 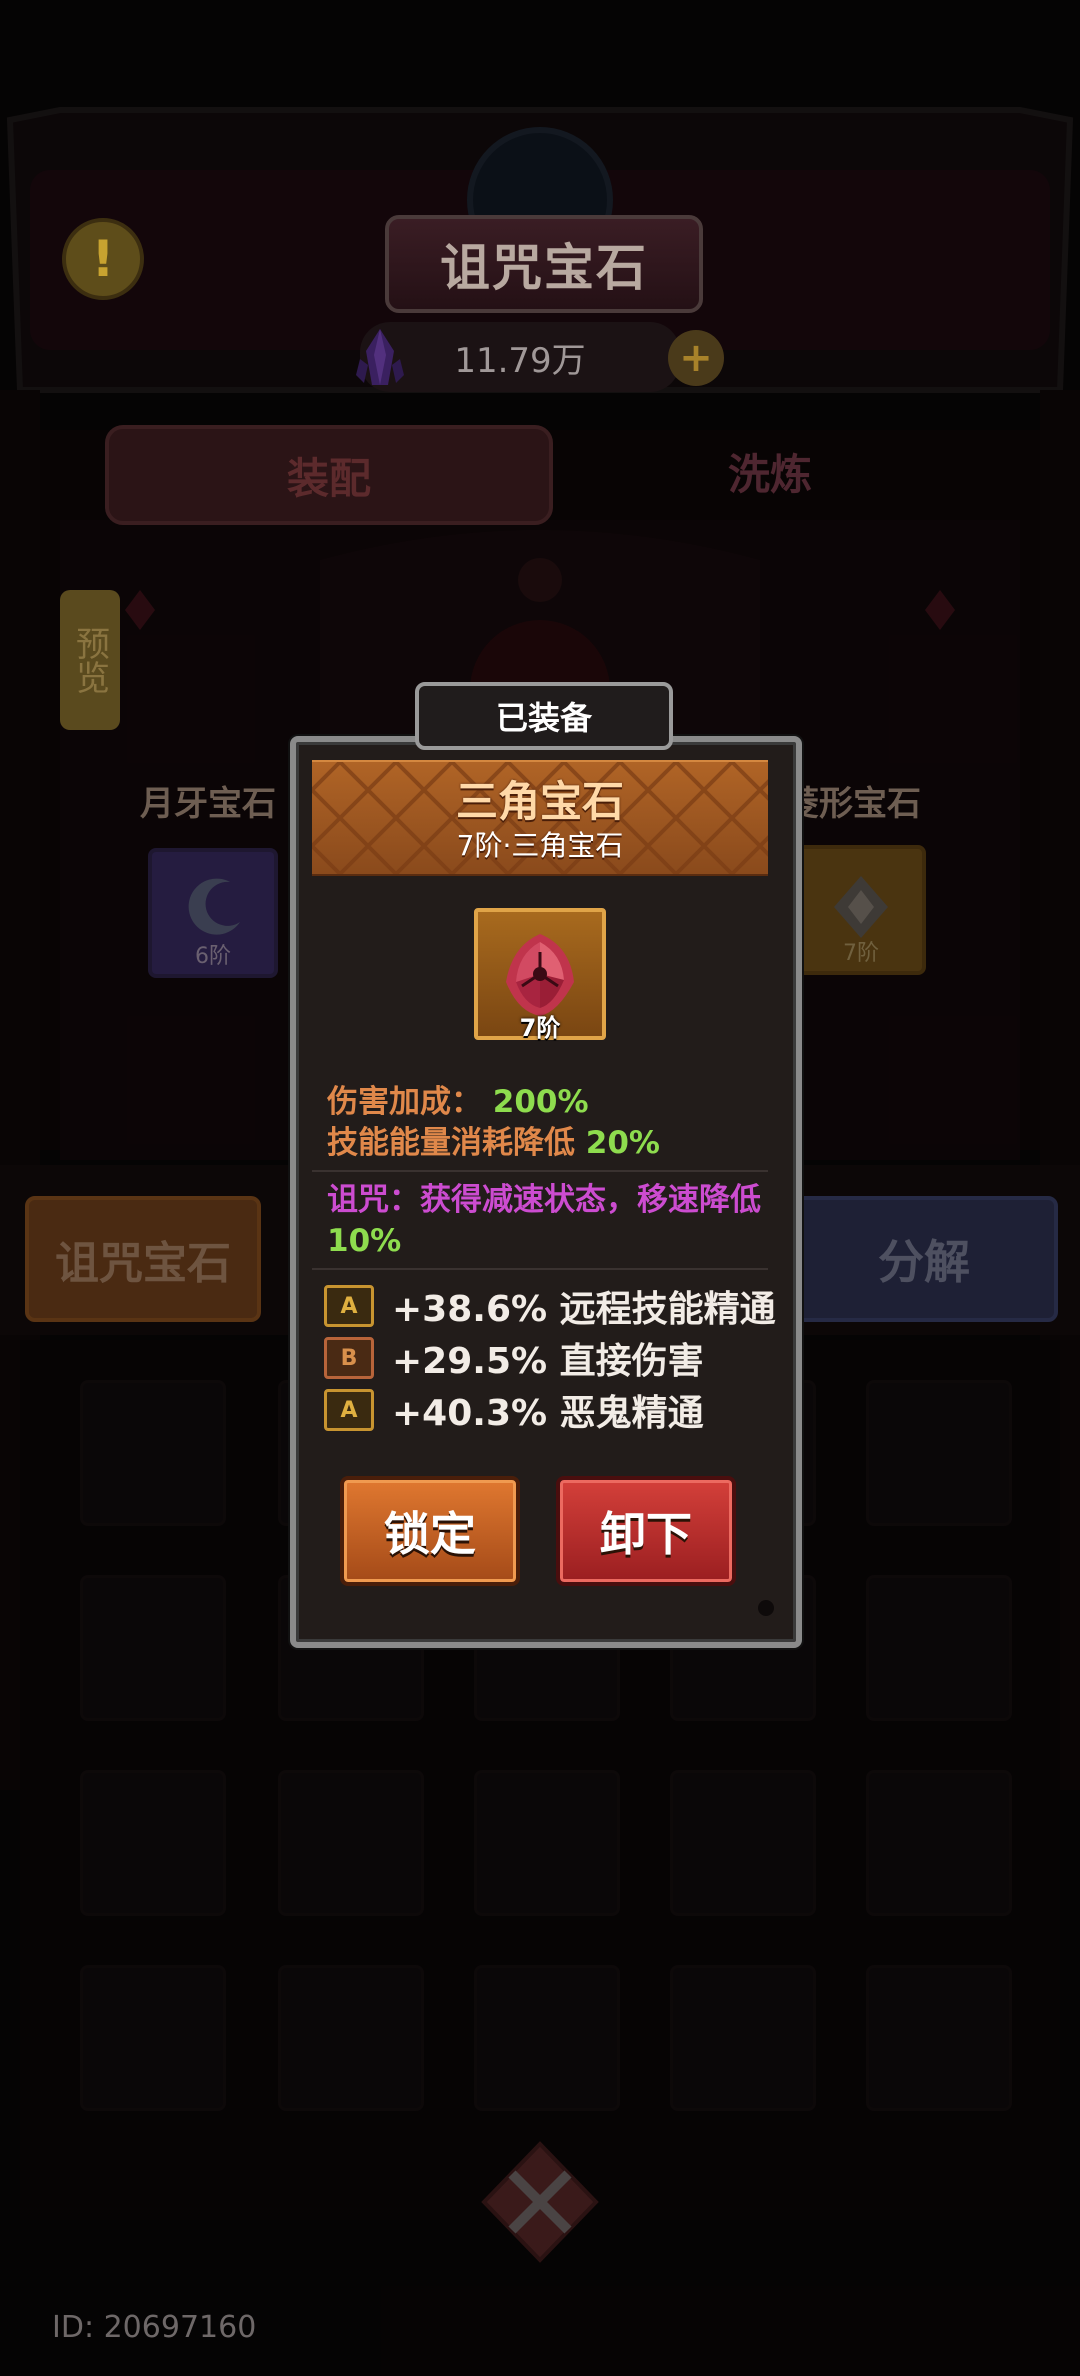 I want to click on curse-text: 诅咒：获得减速状态，移速降低, so click(x=544, y=1200).